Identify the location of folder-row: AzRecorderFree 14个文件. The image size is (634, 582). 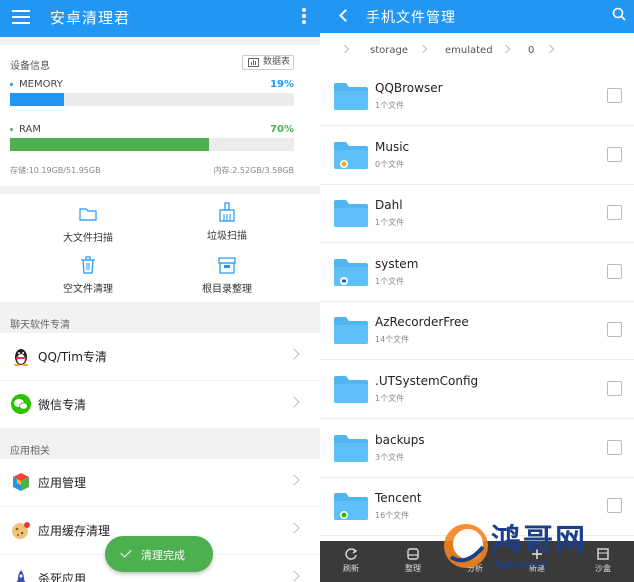
(477, 331).